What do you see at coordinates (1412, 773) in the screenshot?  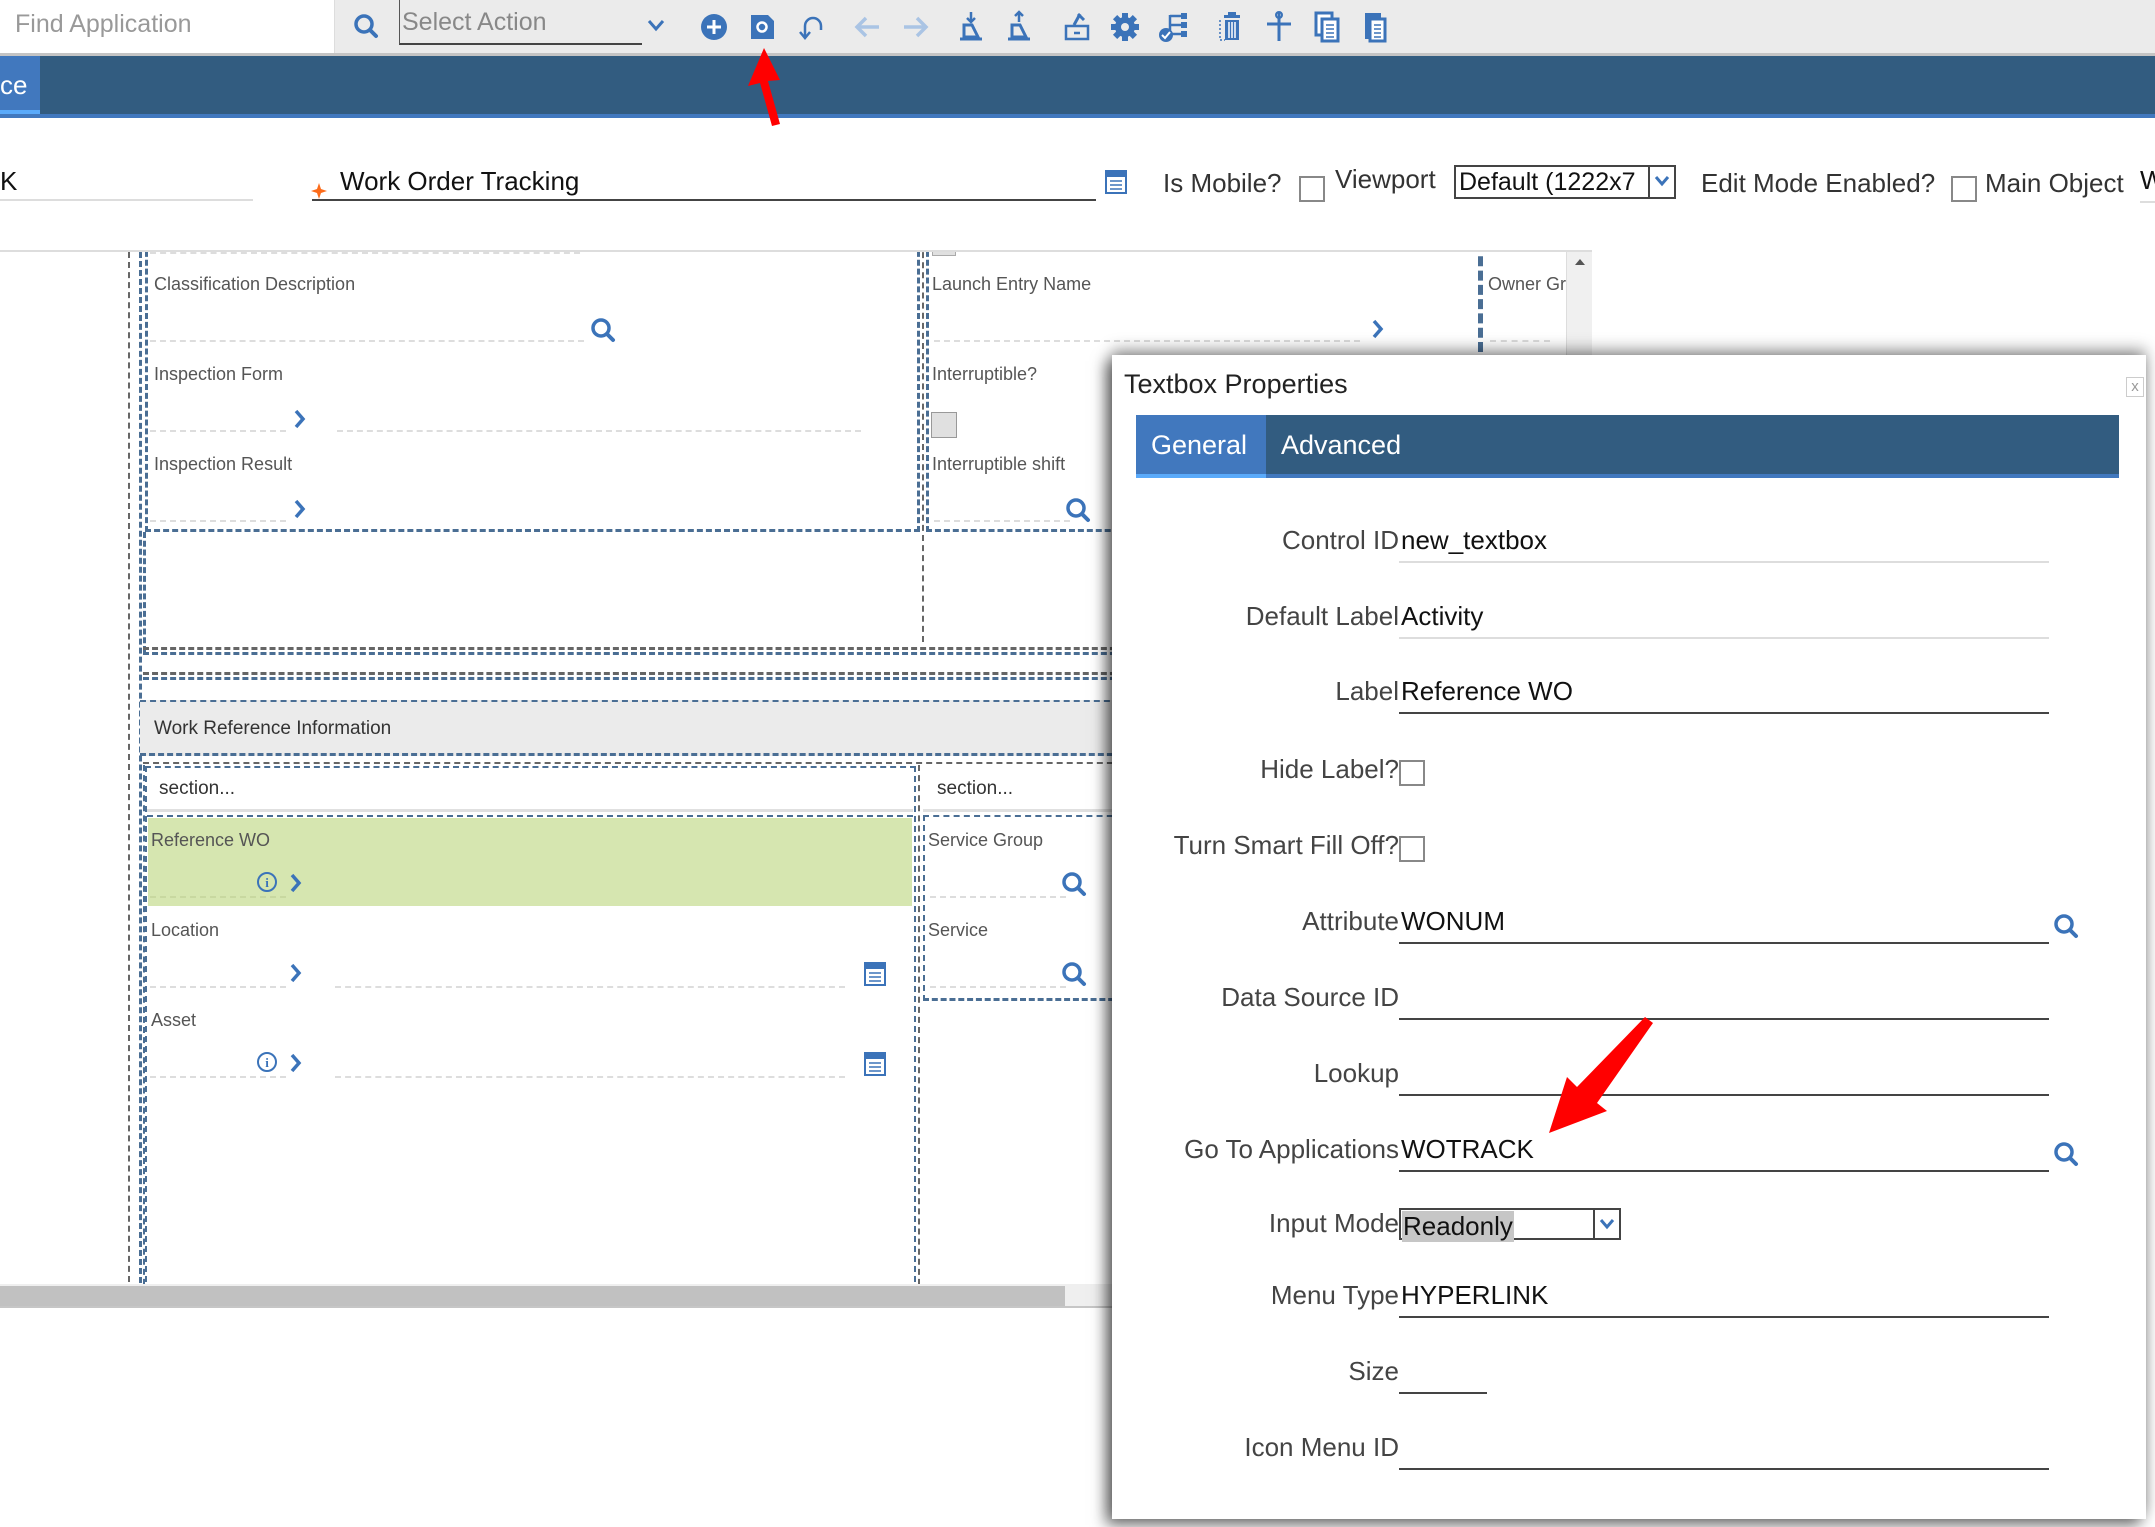 I see `hide-label-checkbox` at bounding box center [1412, 773].